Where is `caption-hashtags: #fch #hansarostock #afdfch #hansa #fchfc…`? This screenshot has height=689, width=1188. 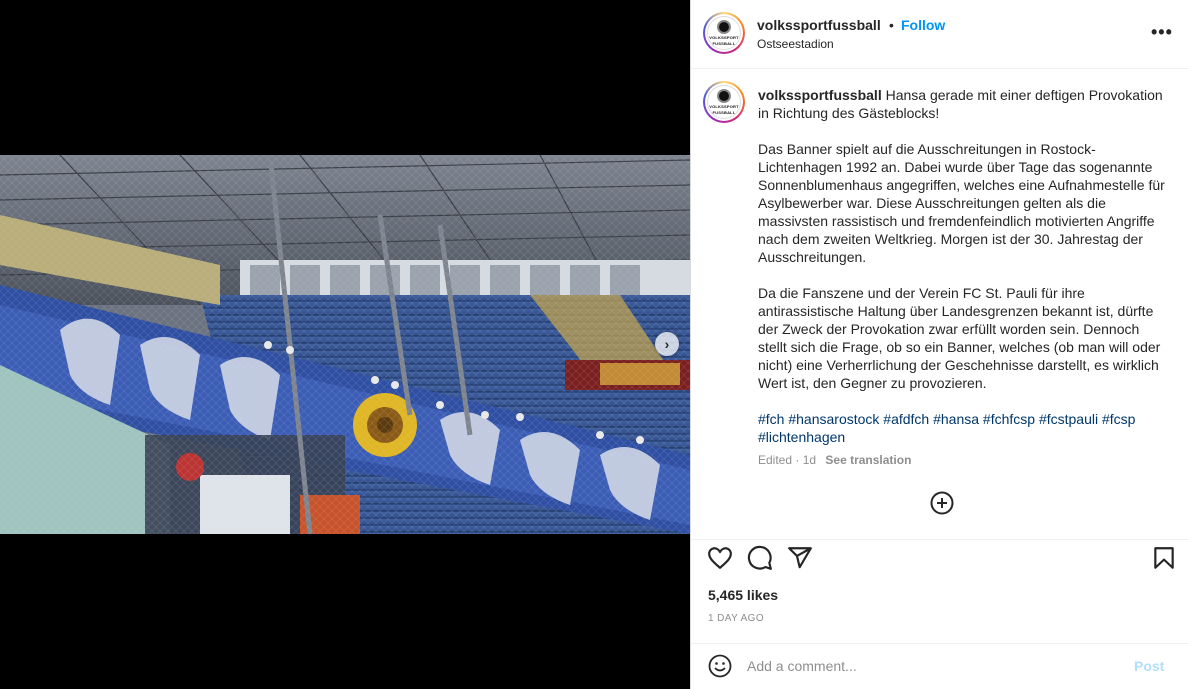
caption-hashtags: #fch #hansarostock #afdfch #hansa #fchfc… is located at coordinates (962, 428).